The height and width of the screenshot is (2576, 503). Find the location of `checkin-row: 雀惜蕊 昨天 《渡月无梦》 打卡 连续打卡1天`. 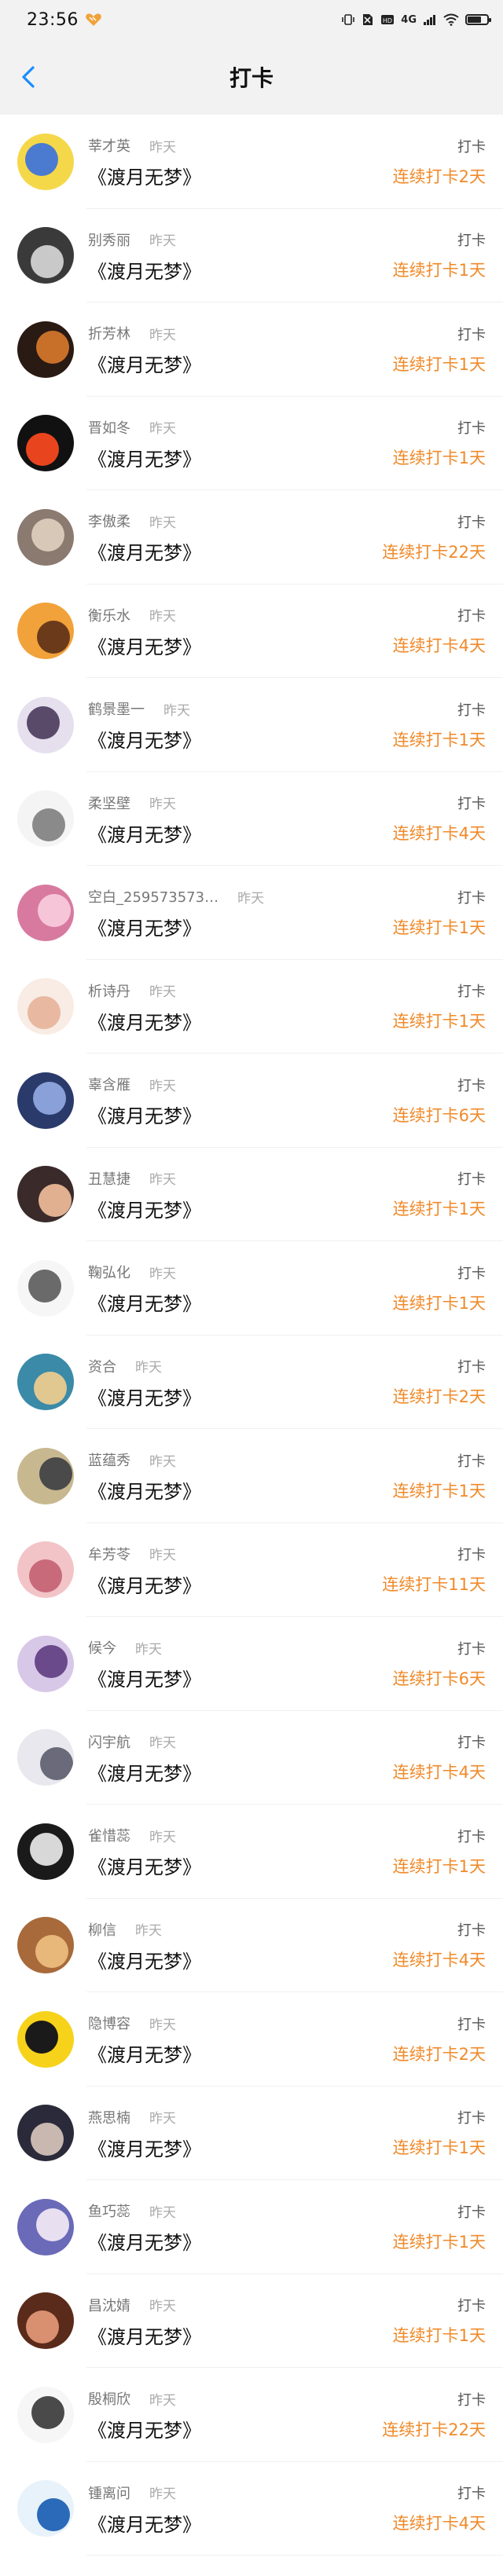

checkin-row: 雀惜蕊 昨天 《渡月无梦》 打卡 连续打卡1天 is located at coordinates (251, 1852).